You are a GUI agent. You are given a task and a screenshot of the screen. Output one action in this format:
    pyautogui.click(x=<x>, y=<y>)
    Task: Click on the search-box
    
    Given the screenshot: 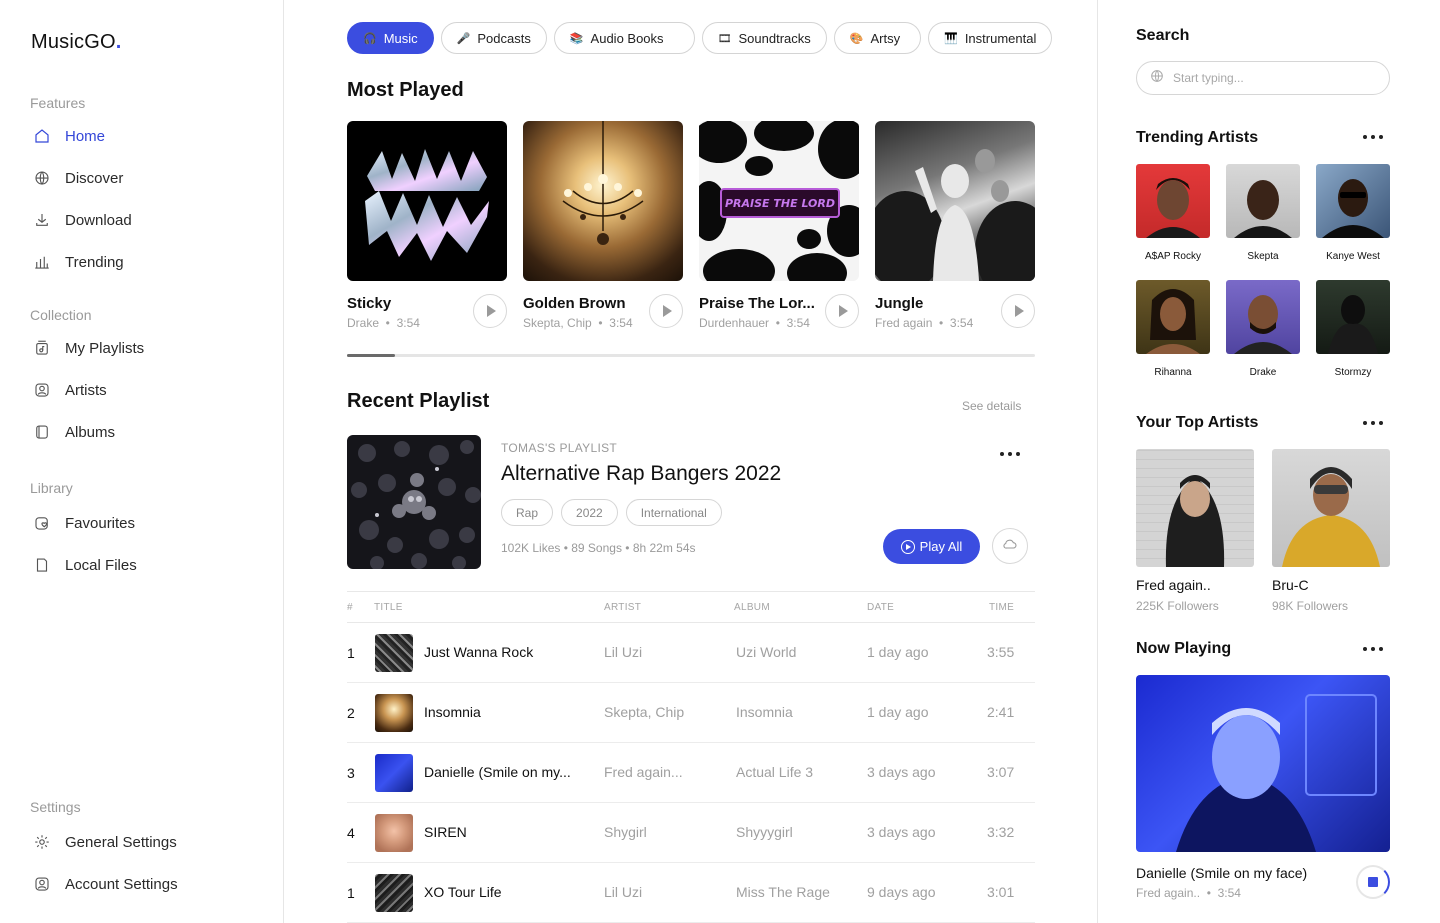 What is the action you would take?
    pyautogui.click(x=1263, y=78)
    